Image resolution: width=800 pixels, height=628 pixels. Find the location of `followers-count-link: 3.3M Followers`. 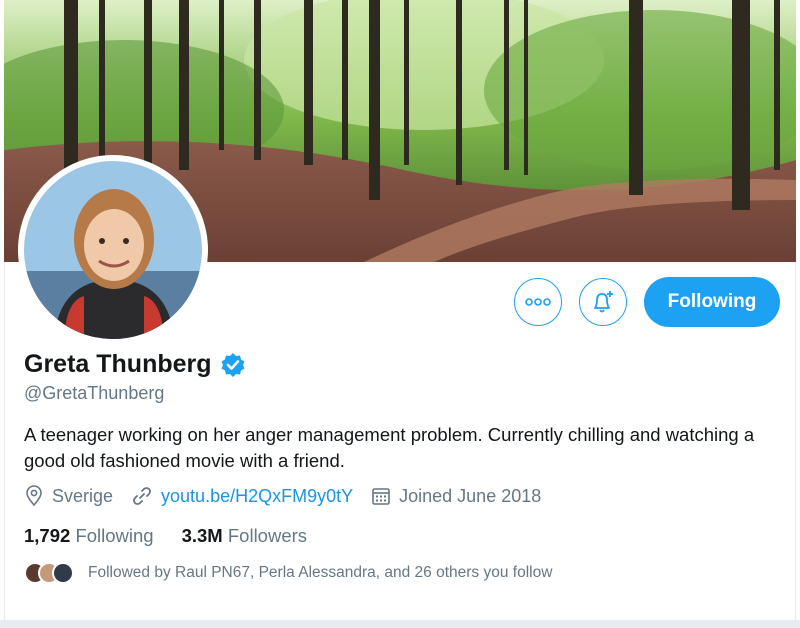

followers-count-link: 3.3M Followers is located at coordinates (244, 536).